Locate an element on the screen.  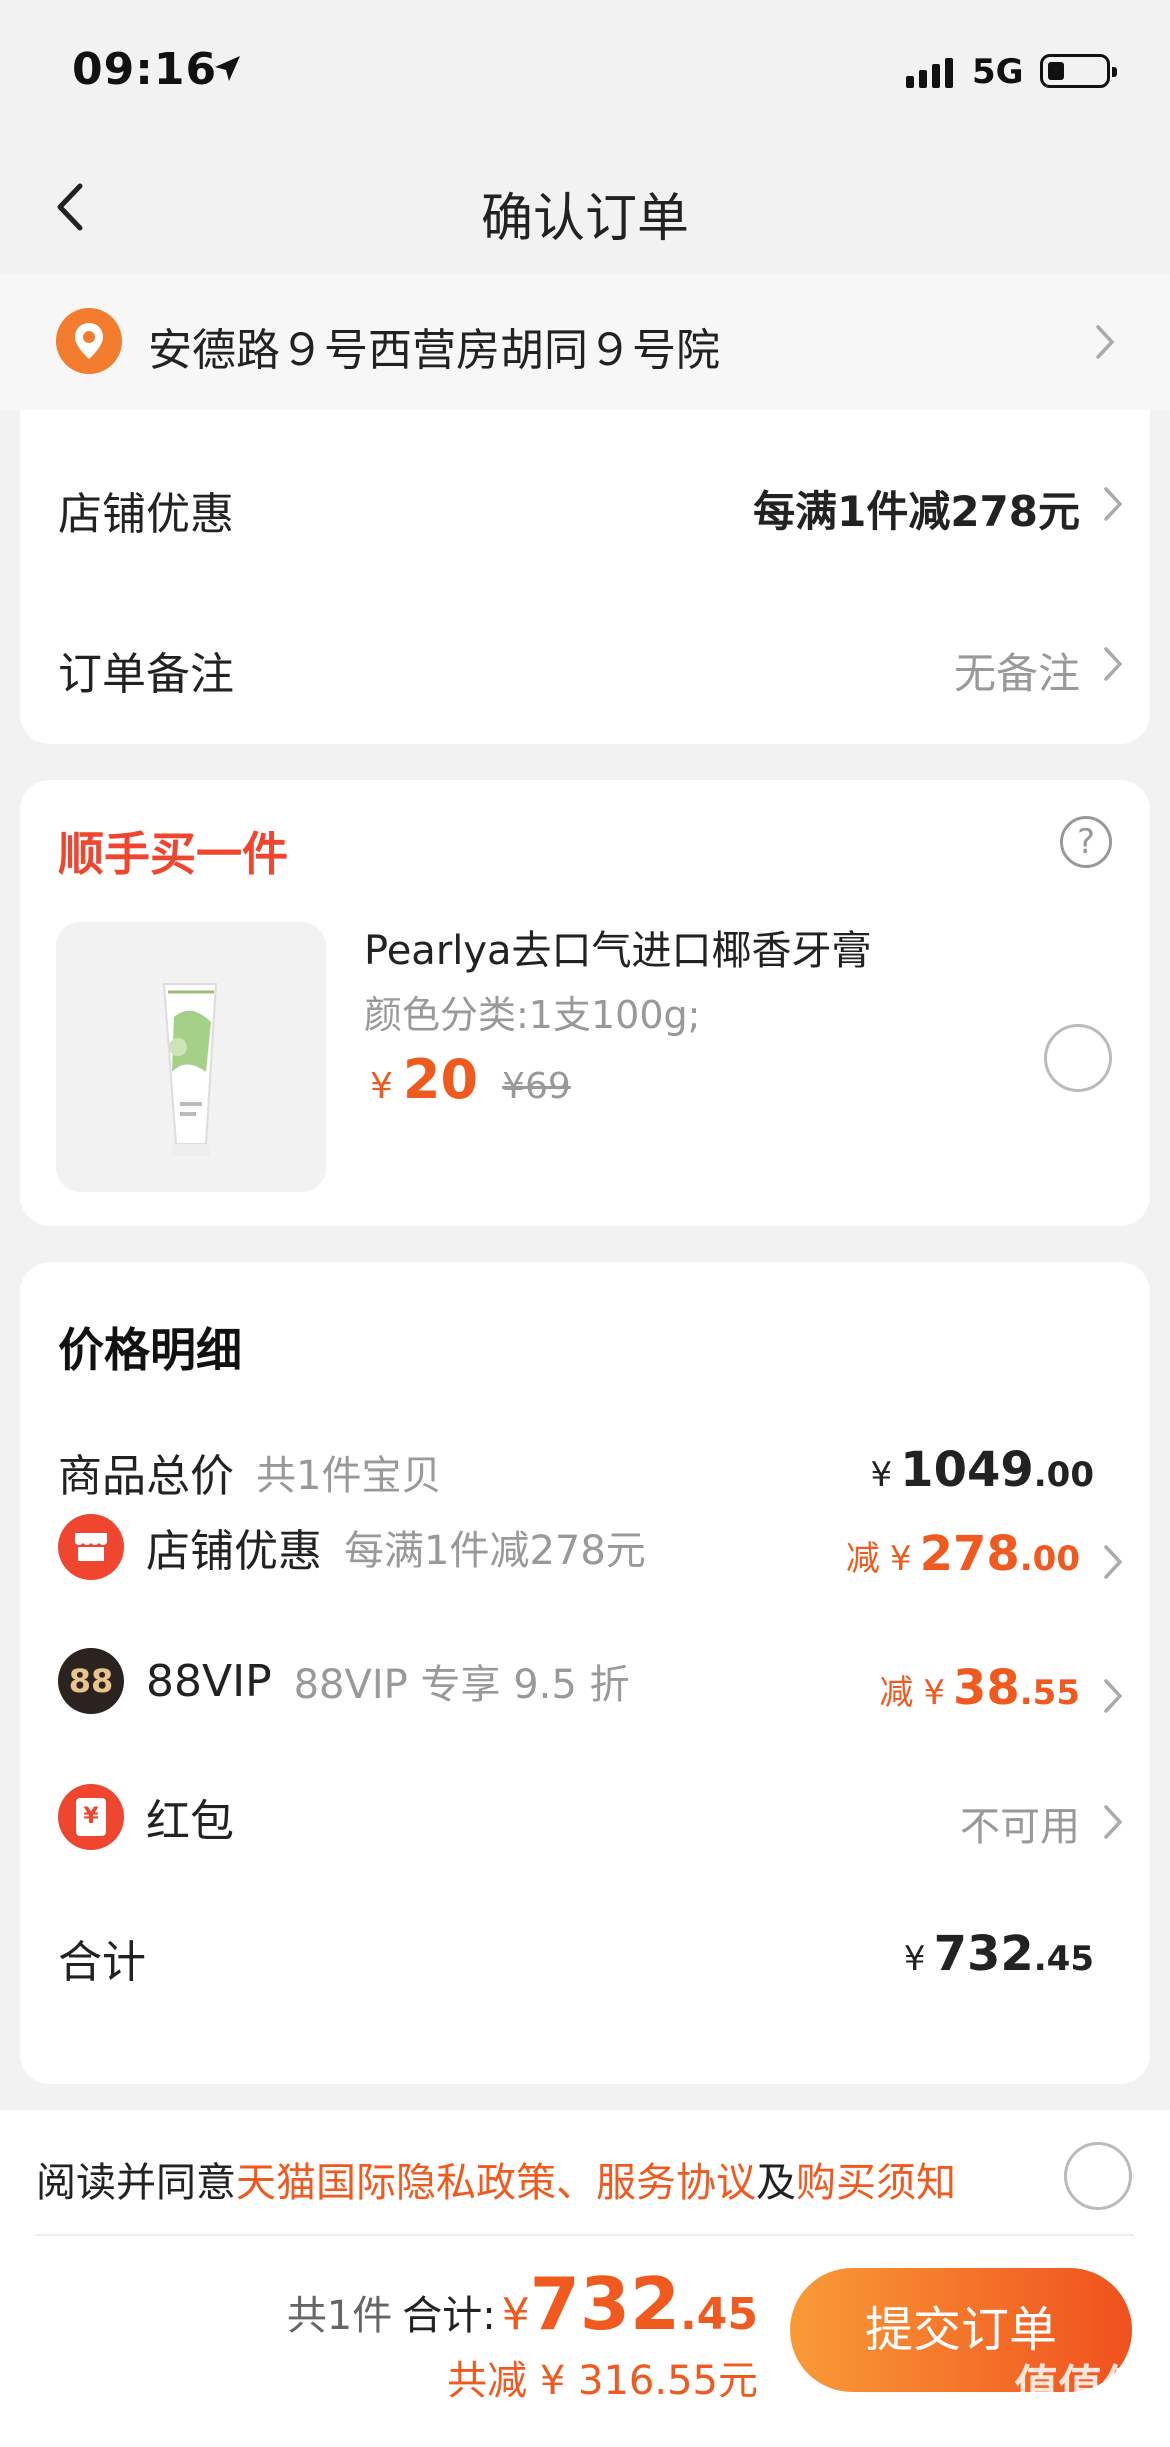
product-price: ¥ 20 ¥69 is located at coordinates (470, 1079).